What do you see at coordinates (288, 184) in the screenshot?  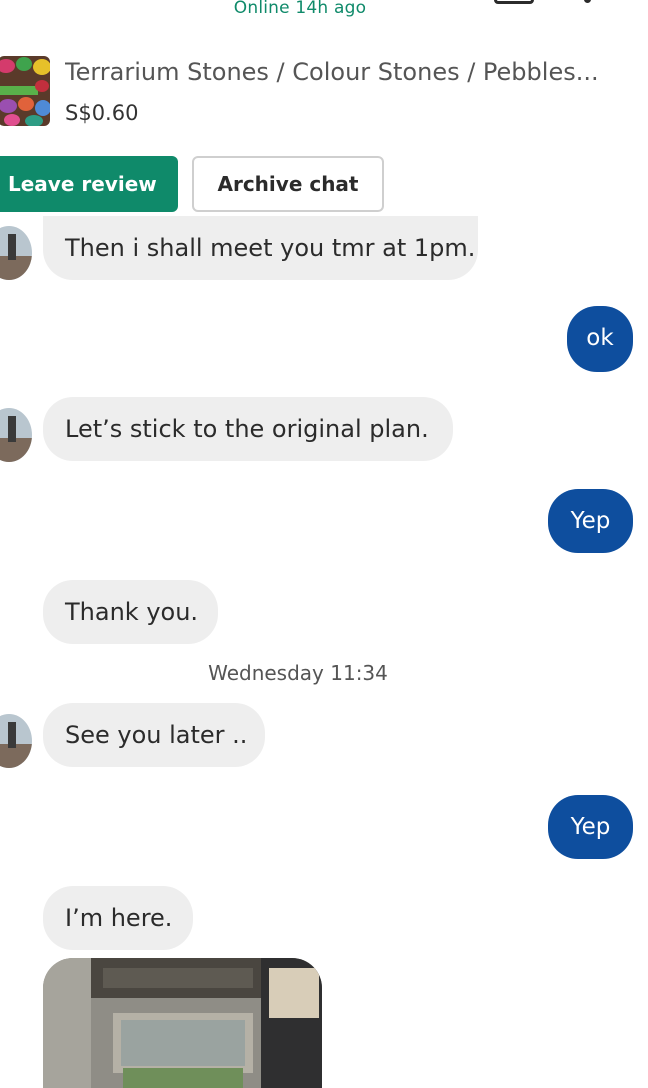 I see `archive-chat-button: Archive chat` at bounding box center [288, 184].